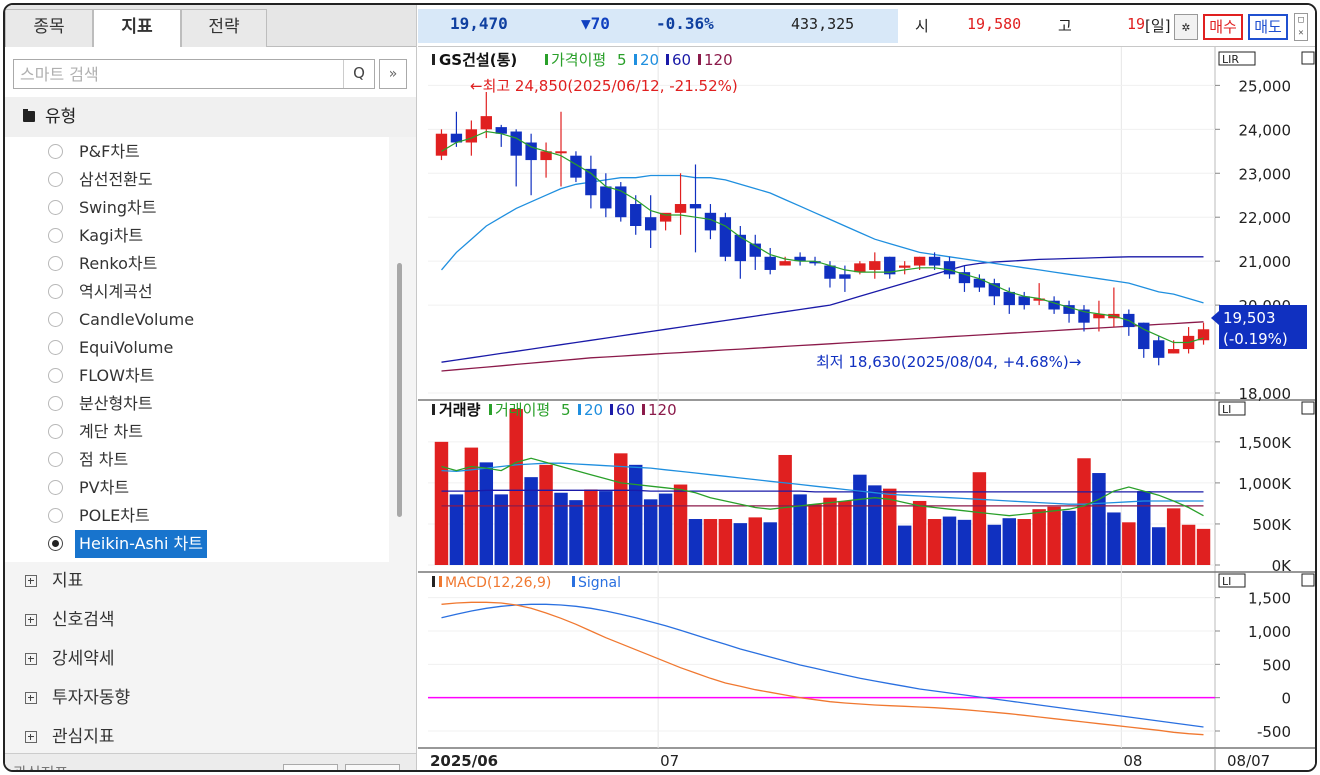 The height and width of the screenshot is (775, 1320). I want to click on y-tick-label: 1,000K, so click(1265, 484).